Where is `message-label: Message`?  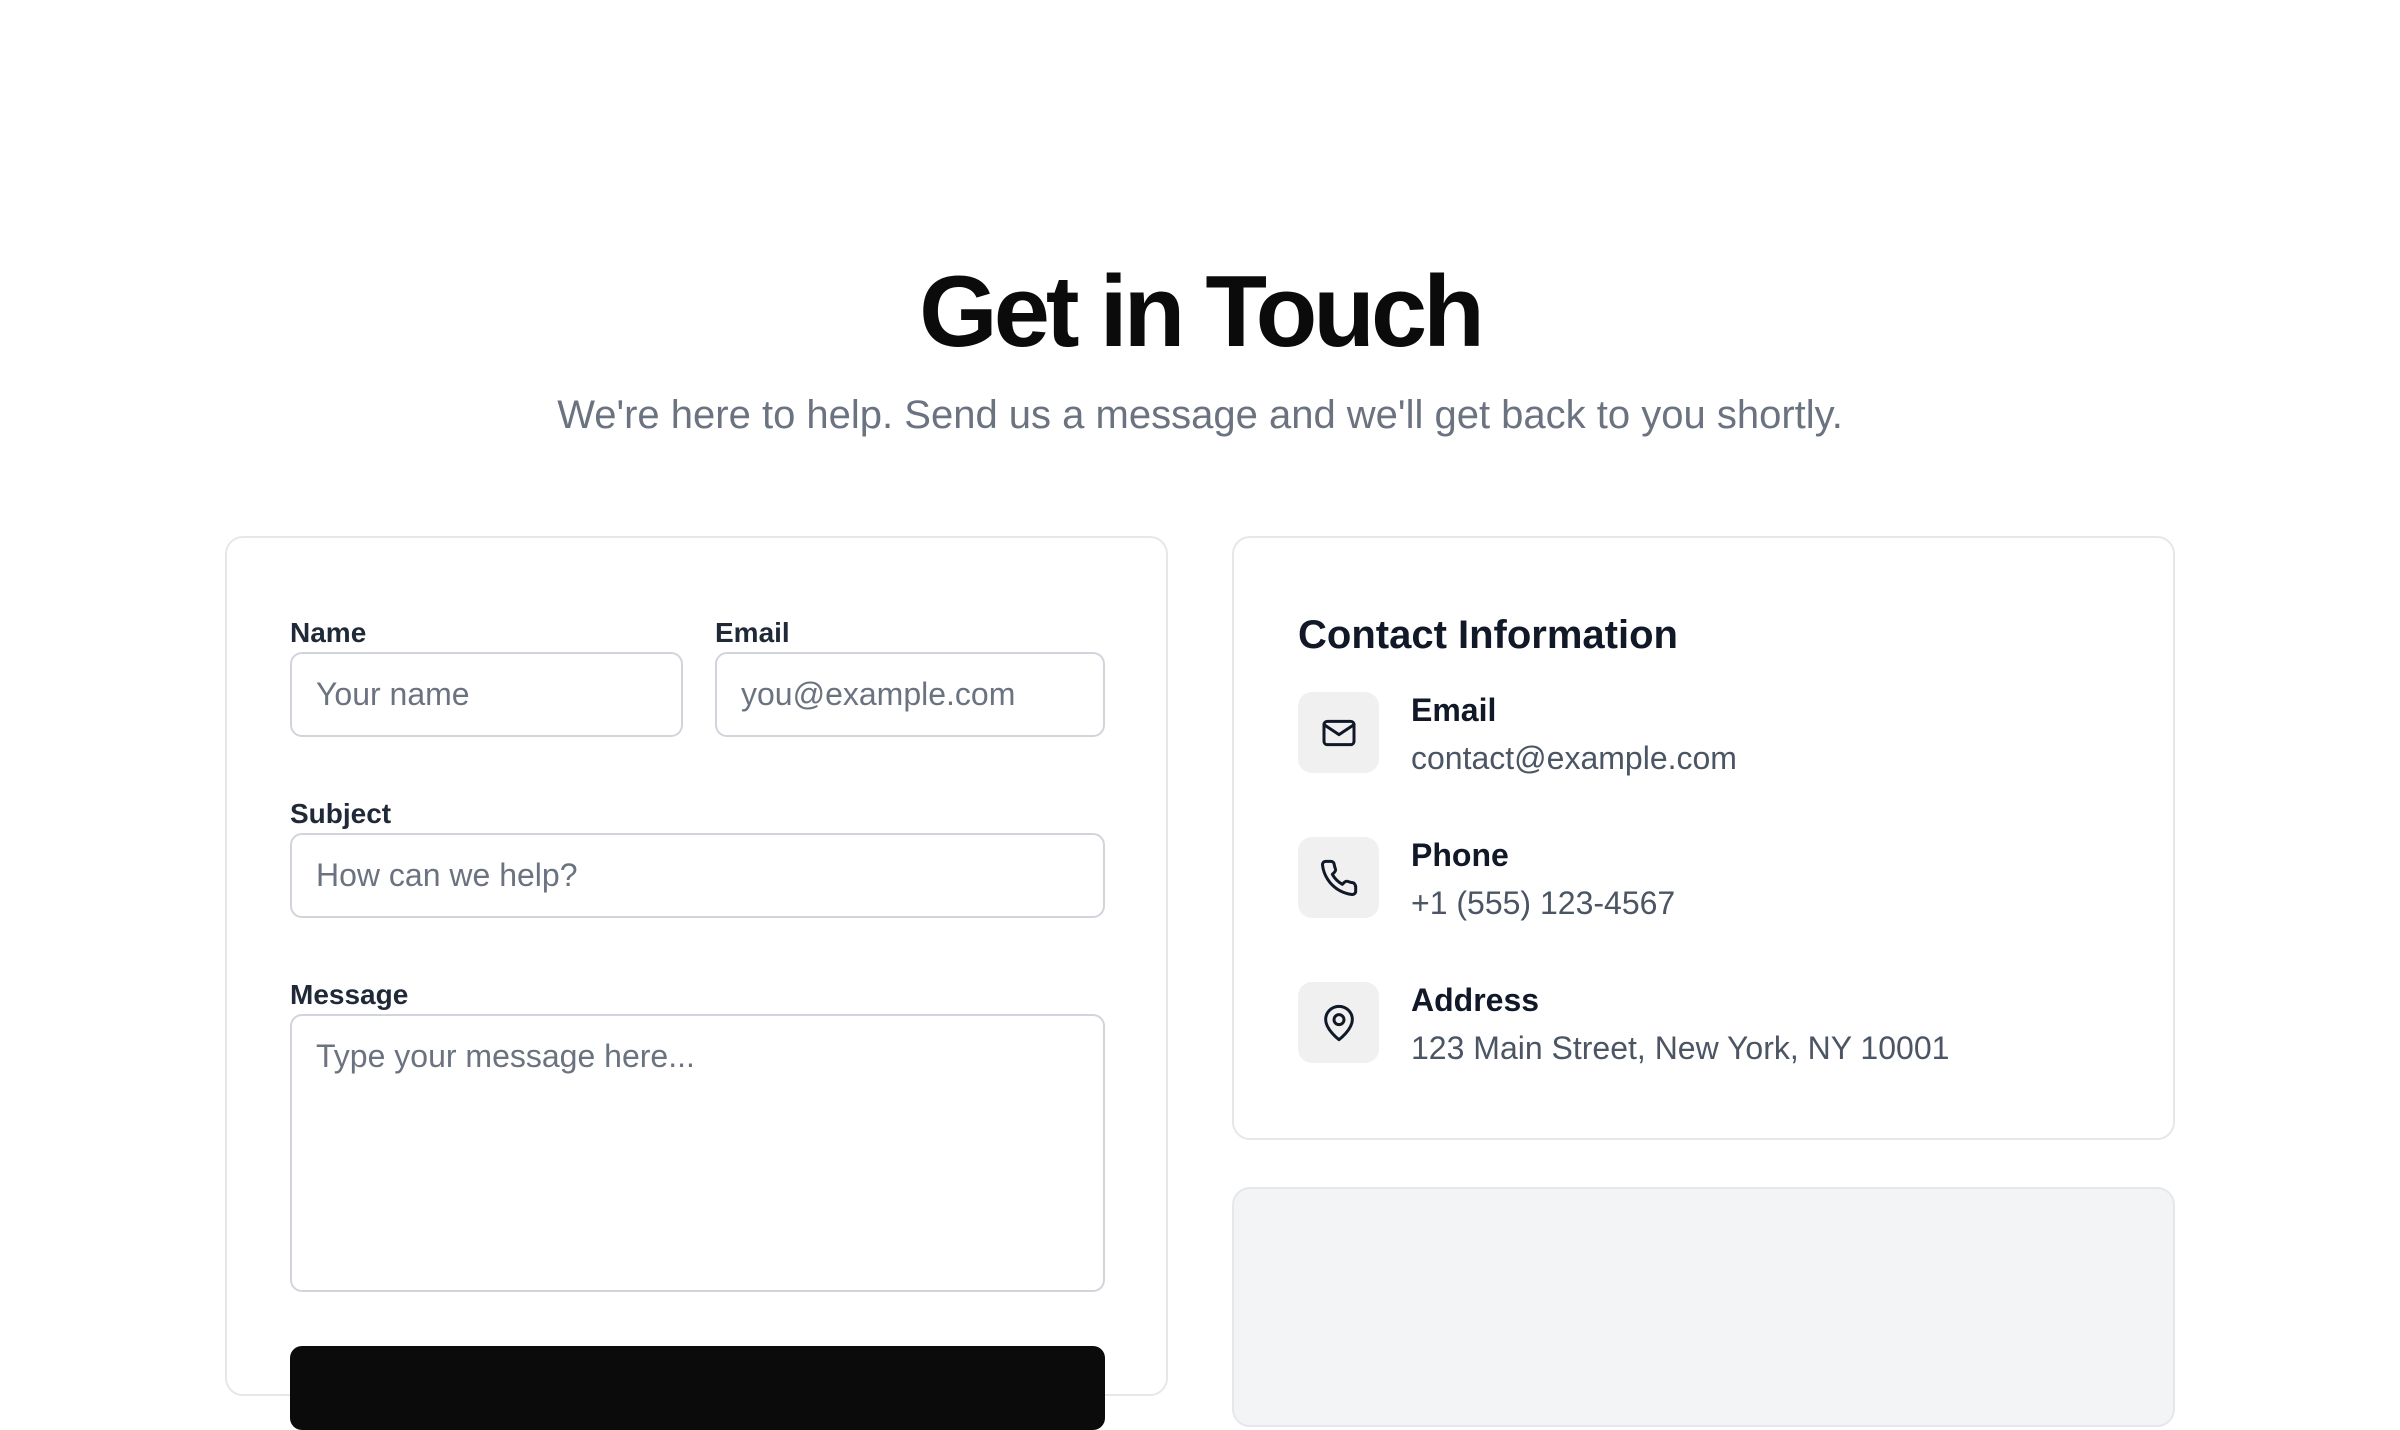
message-label: Message is located at coordinates (349, 994).